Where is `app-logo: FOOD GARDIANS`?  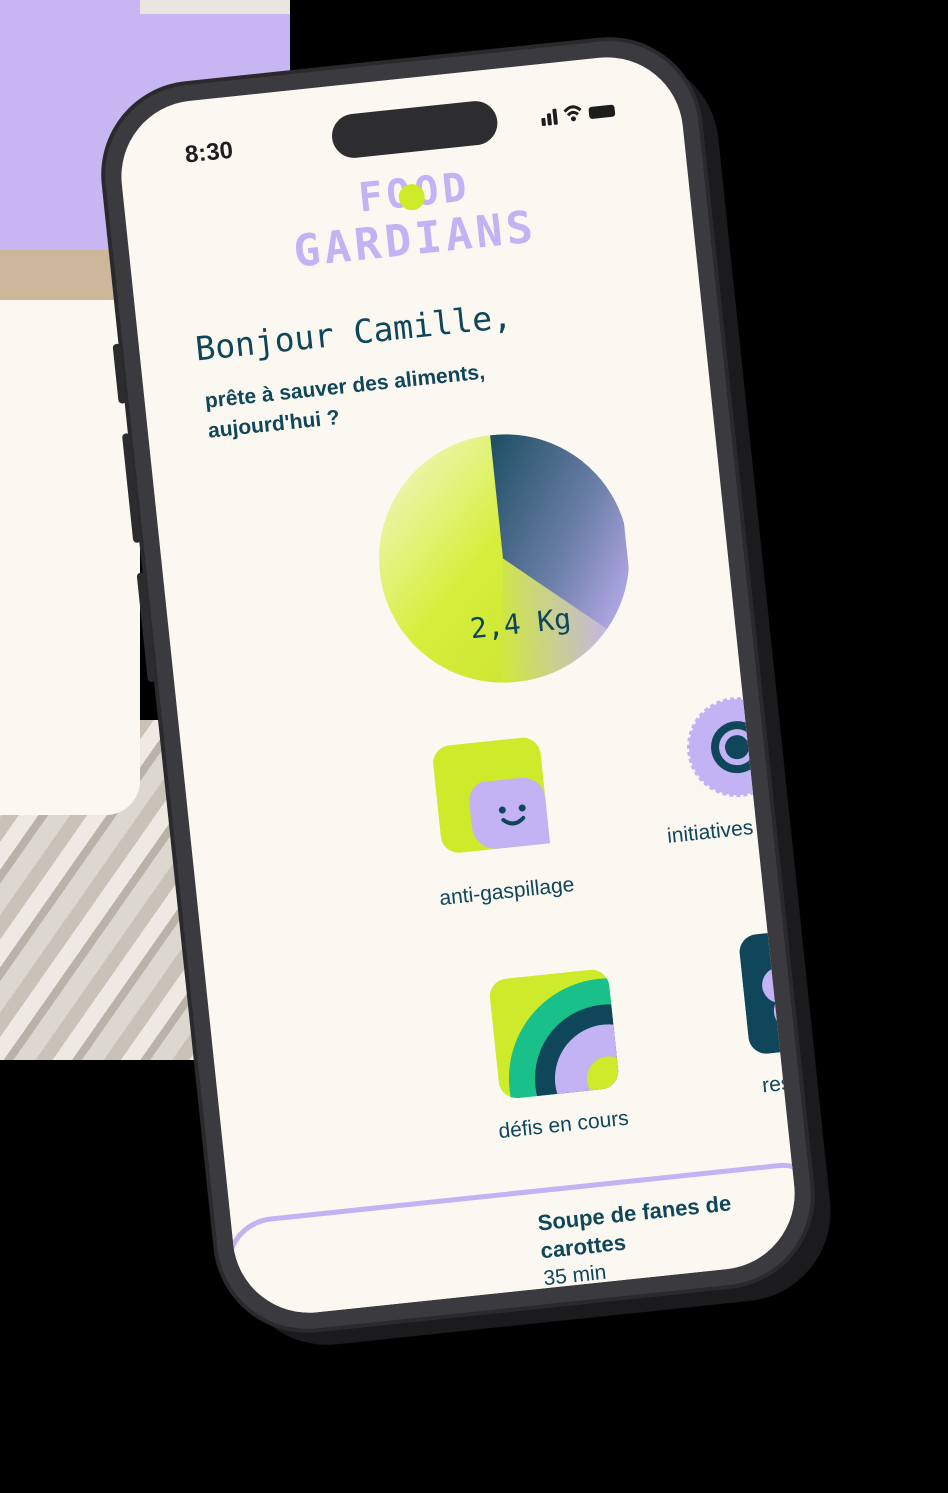 app-logo: FOOD GARDIANS is located at coordinates (423, 224).